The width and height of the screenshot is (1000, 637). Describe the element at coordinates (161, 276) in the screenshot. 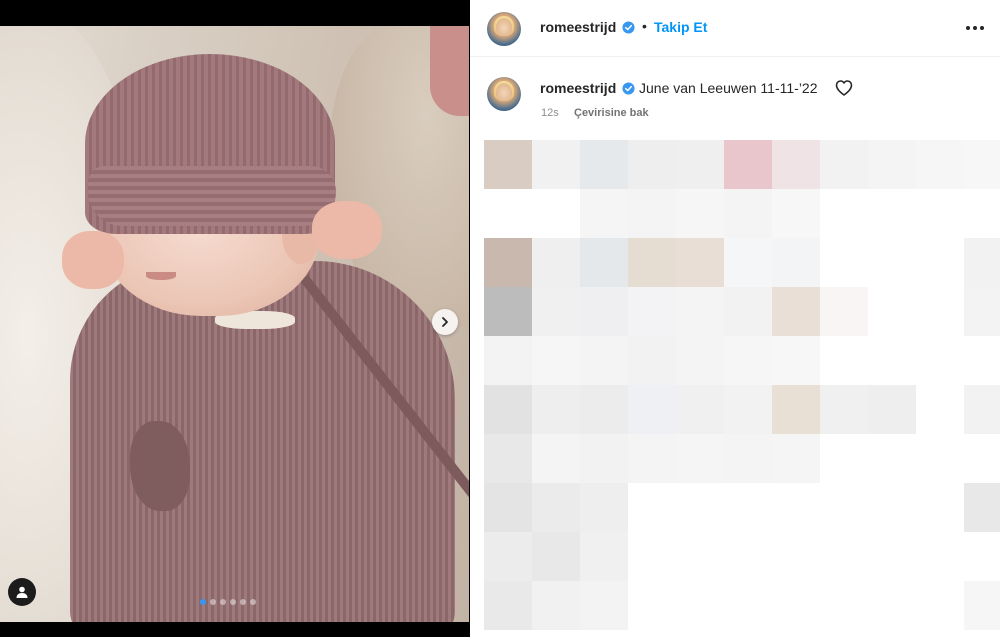

I see `baby-mouth` at that location.